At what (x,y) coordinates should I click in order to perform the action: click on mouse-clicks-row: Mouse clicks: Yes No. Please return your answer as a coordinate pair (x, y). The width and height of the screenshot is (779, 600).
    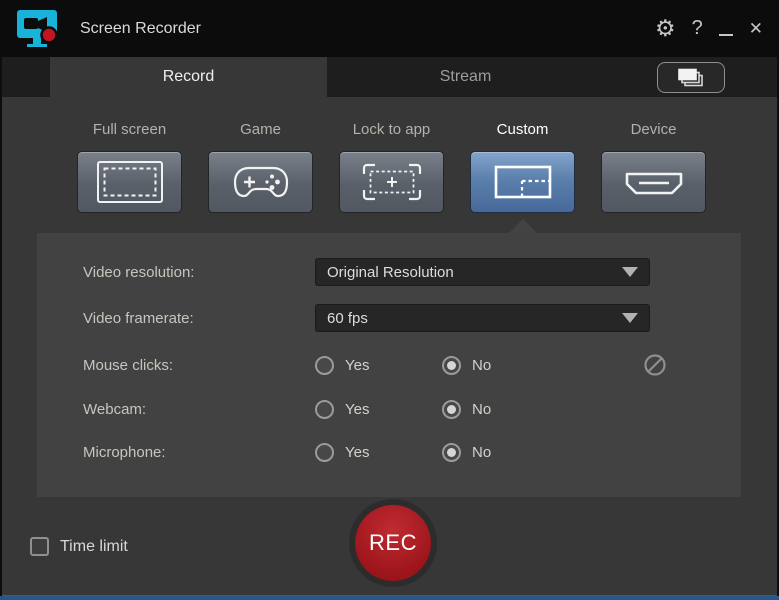
    Looking at the image, I should click on (393, 365).